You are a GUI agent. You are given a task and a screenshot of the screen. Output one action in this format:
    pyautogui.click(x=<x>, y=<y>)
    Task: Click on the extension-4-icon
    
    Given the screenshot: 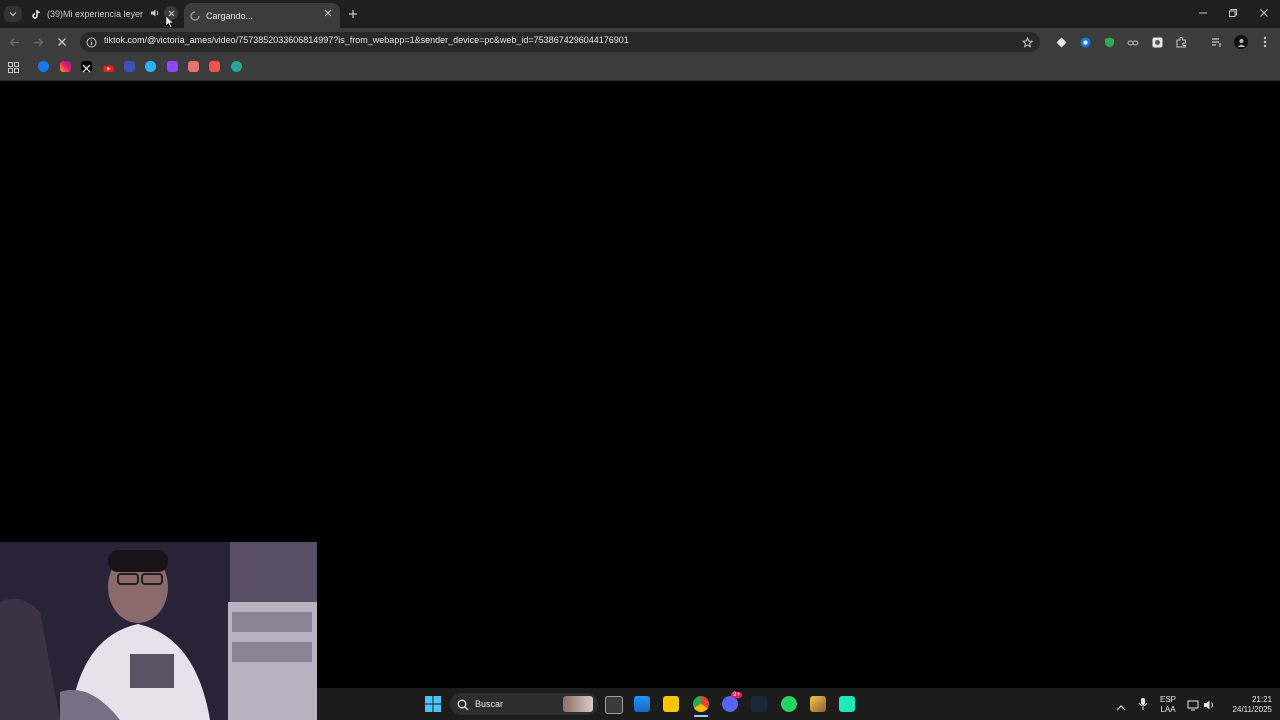 What is the action you would take?
    pyautogui.click(x=1133, y=42)
    